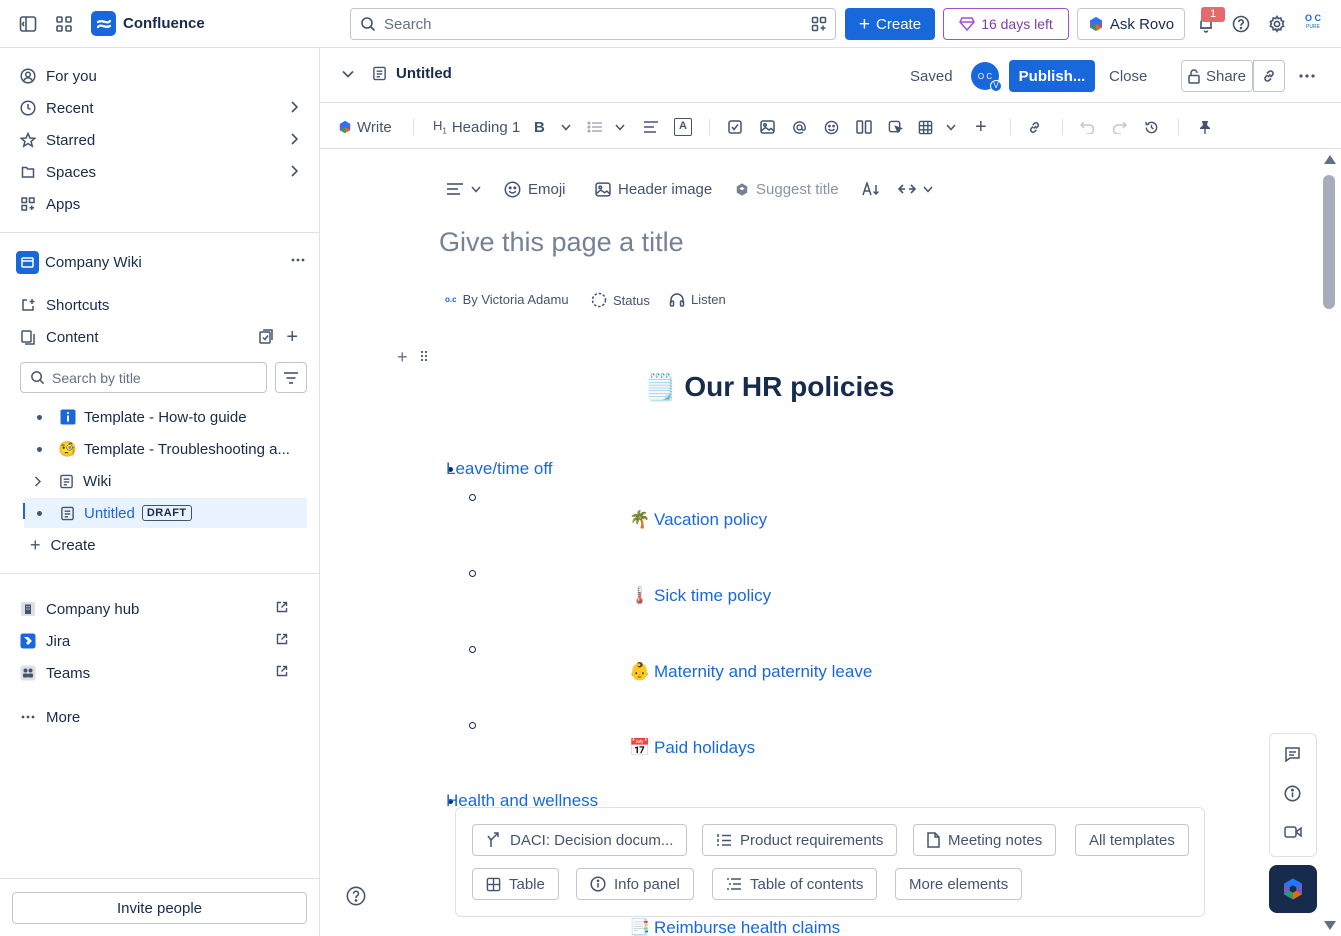 The image size is (1341, 936). Describe the element at coordinates (1006, 24) in the screenshot. I see `trial-button: 16 days left` at that location.